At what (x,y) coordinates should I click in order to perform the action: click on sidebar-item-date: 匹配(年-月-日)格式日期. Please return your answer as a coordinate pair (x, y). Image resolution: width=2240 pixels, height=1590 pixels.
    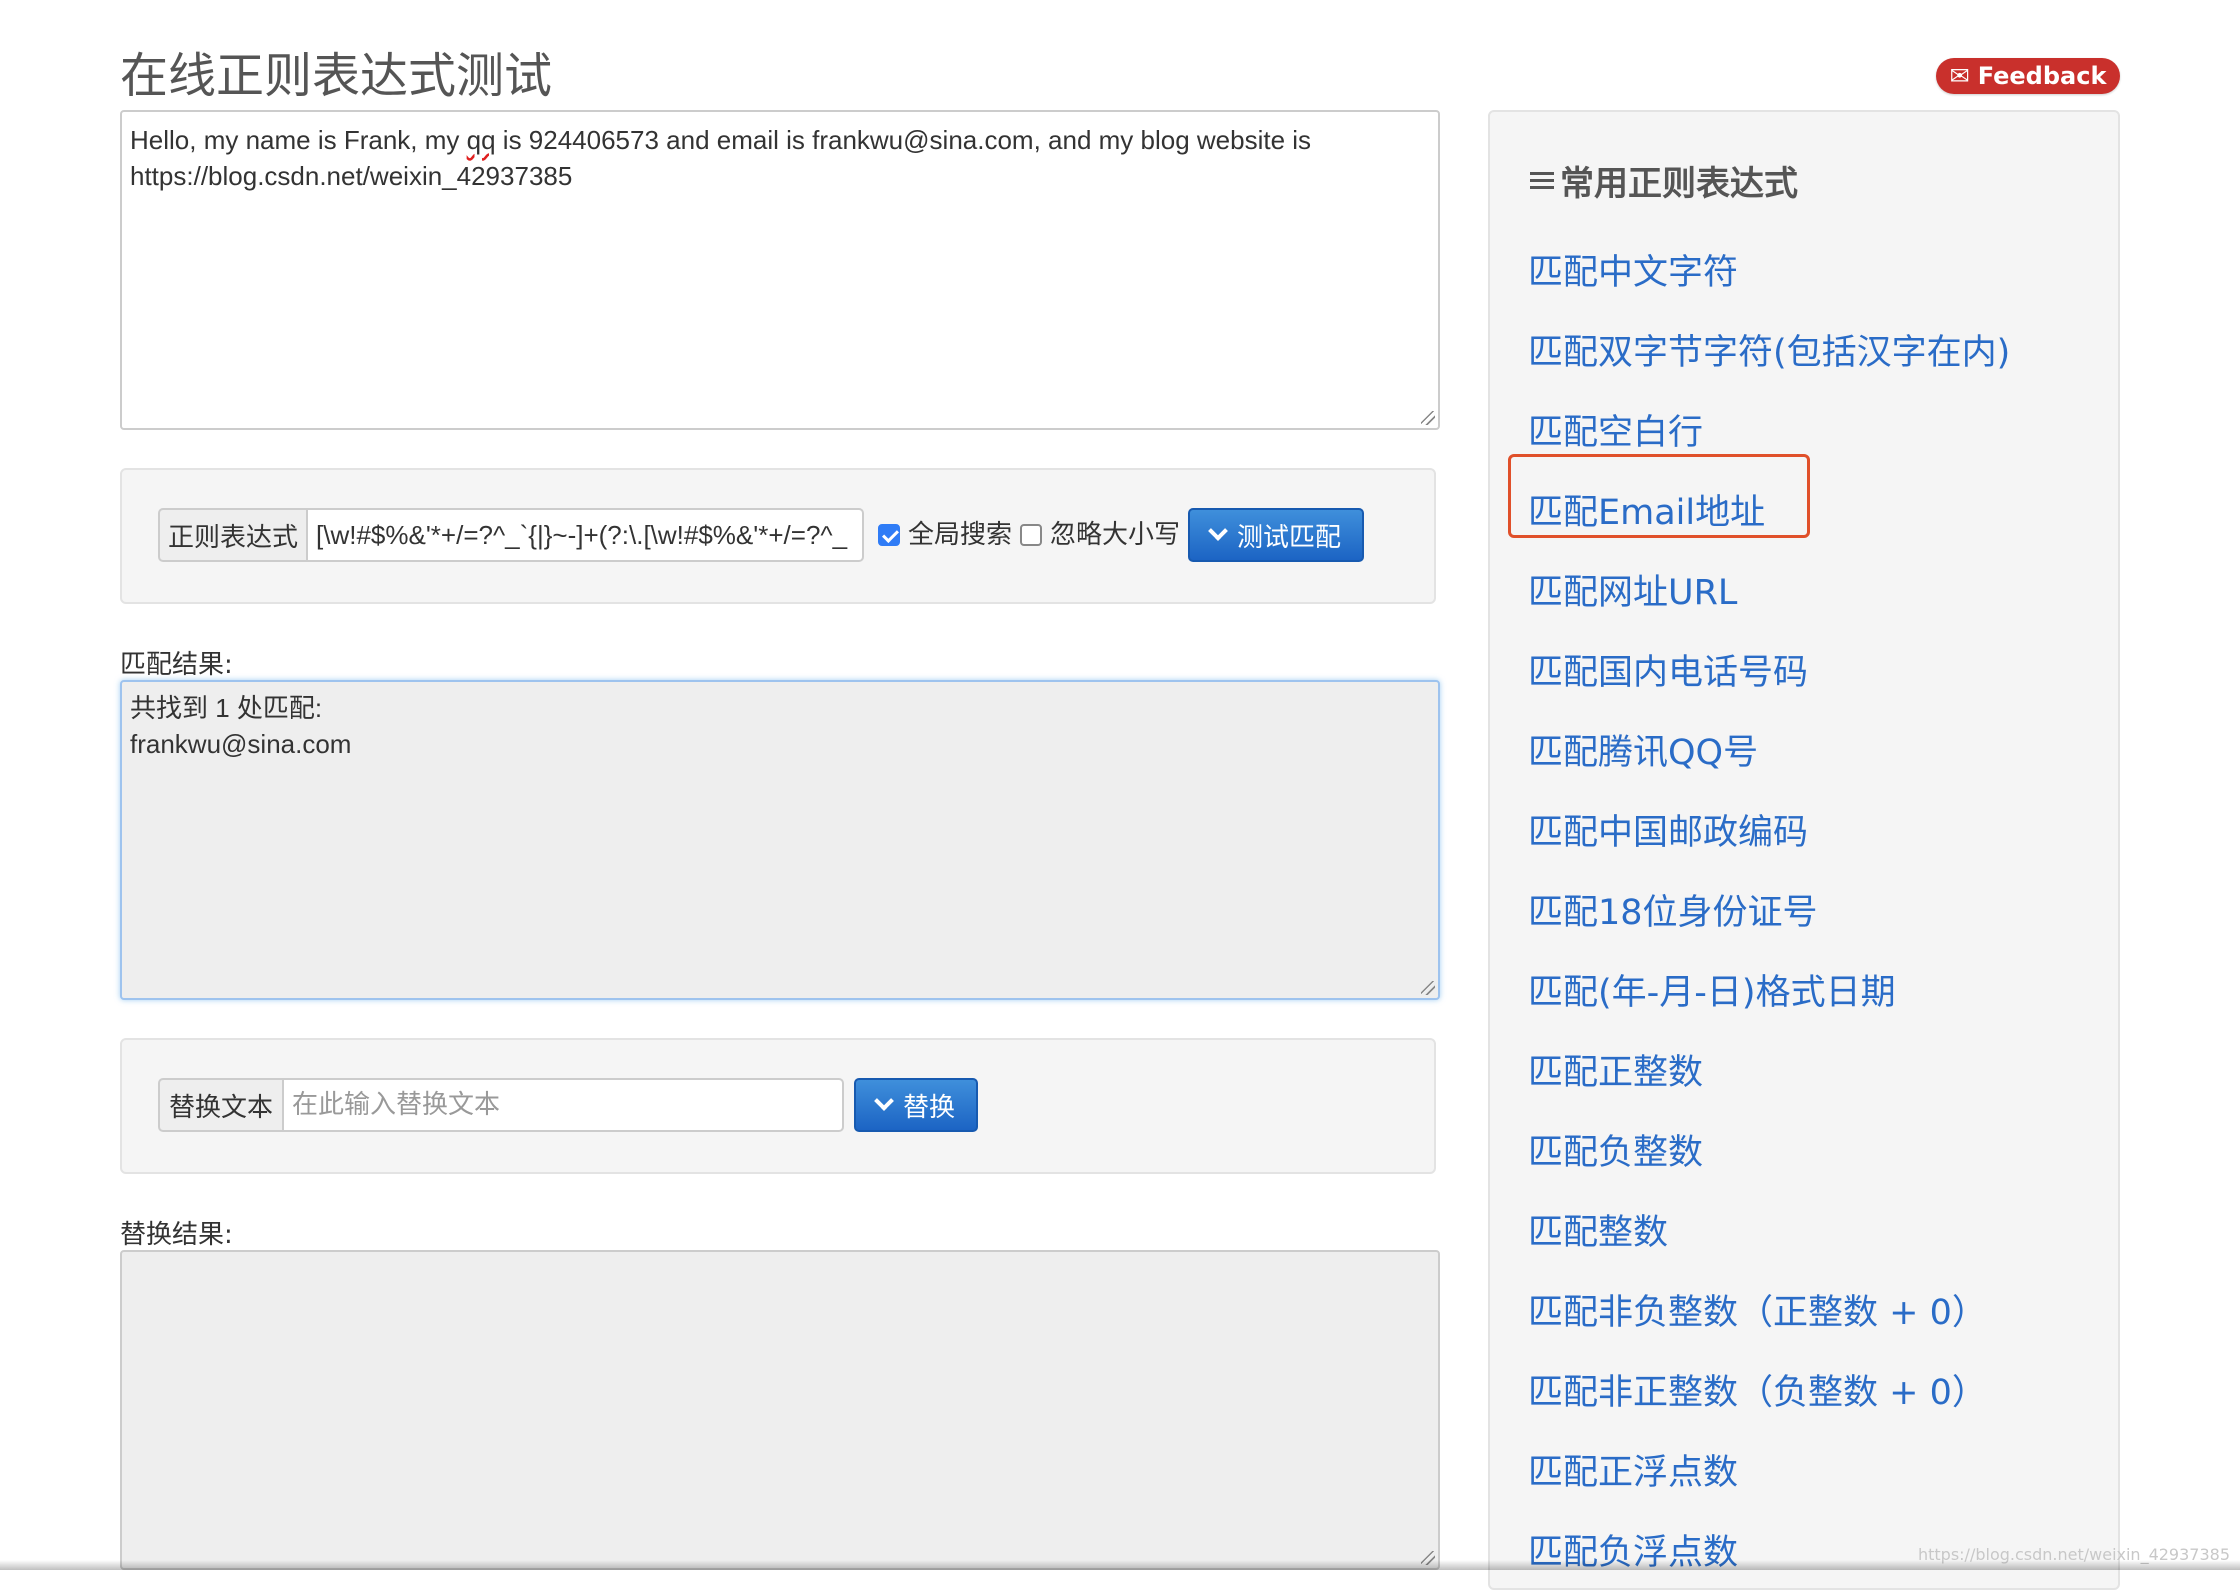
    Looking at the image, I should click on (1712, 989).